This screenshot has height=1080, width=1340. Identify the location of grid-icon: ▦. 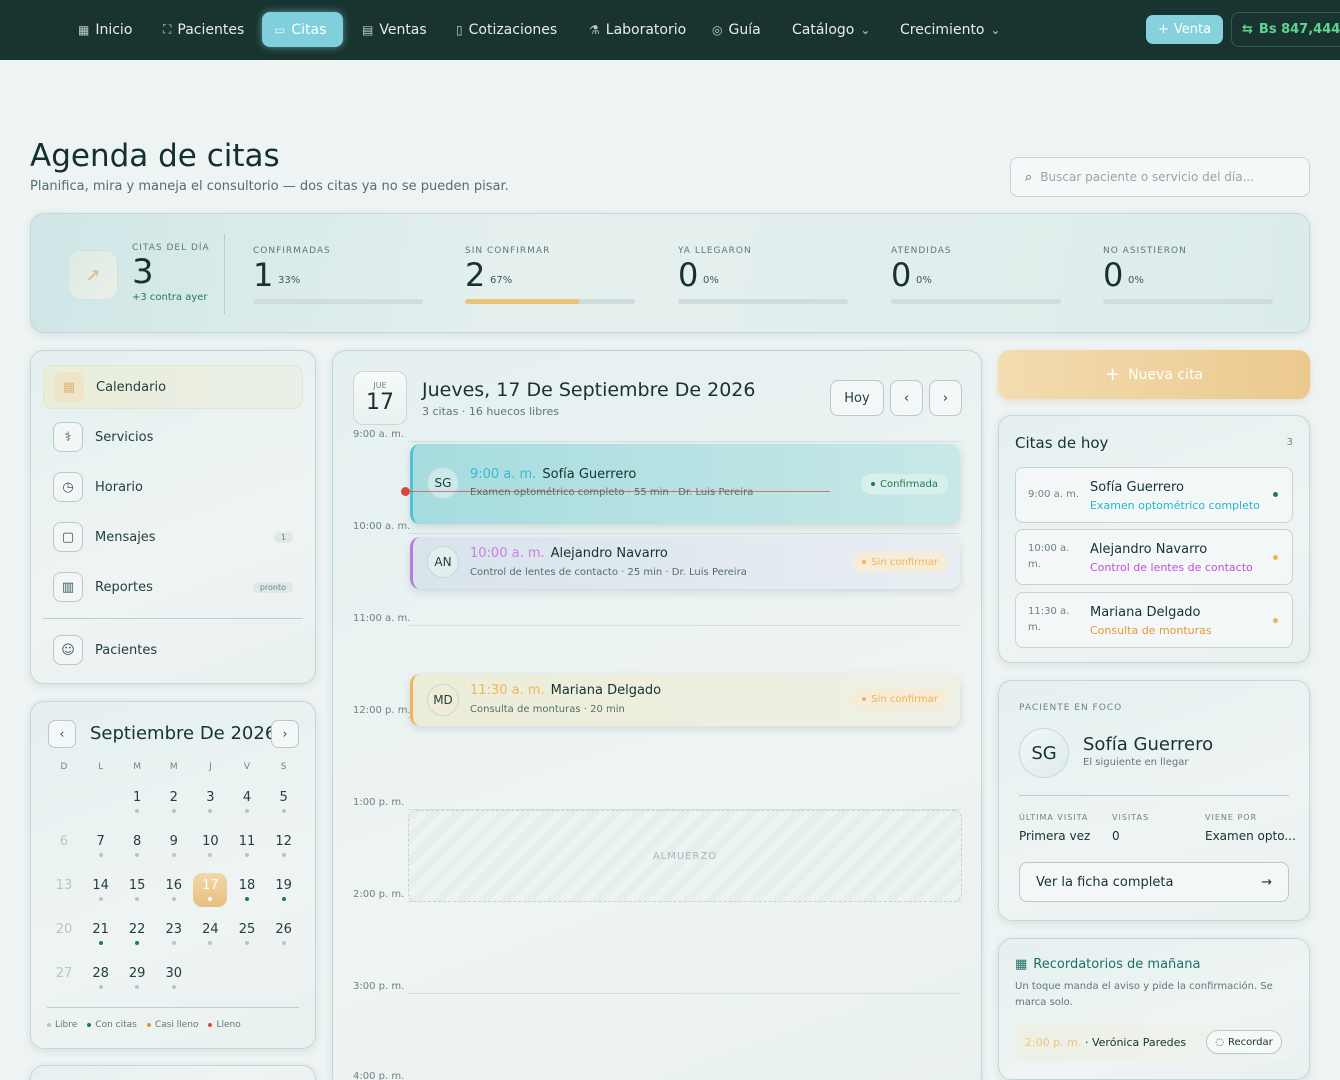
(84, 29).